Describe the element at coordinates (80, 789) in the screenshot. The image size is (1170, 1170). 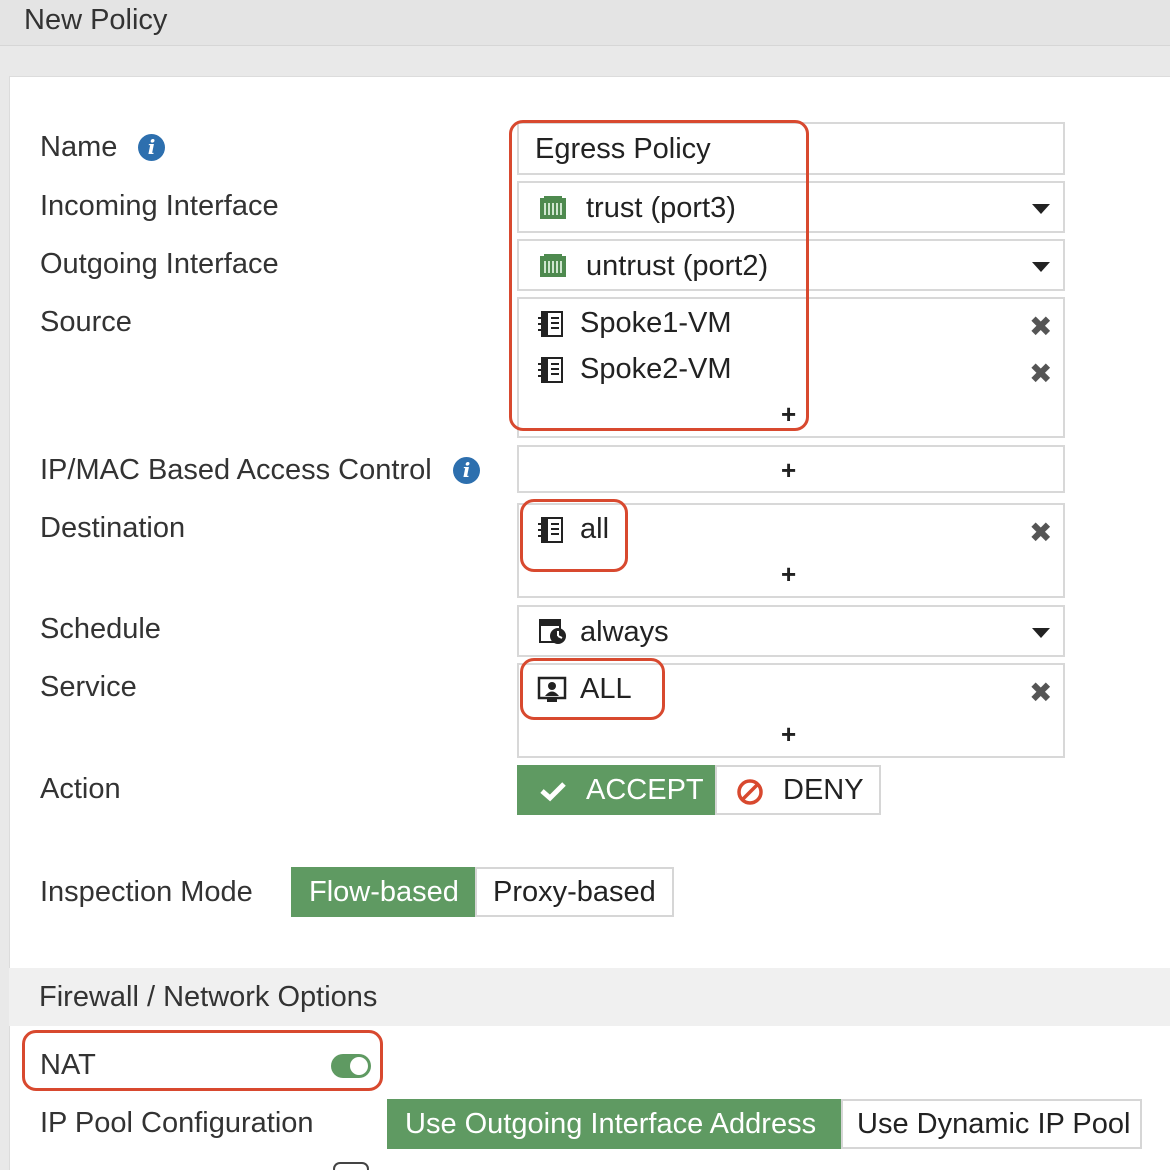
I see `action-label: Action` at that location.